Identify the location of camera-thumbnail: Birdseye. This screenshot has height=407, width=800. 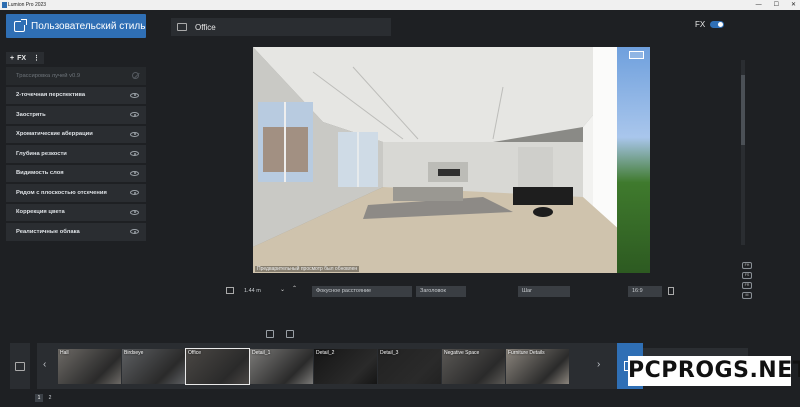
(153, 366).